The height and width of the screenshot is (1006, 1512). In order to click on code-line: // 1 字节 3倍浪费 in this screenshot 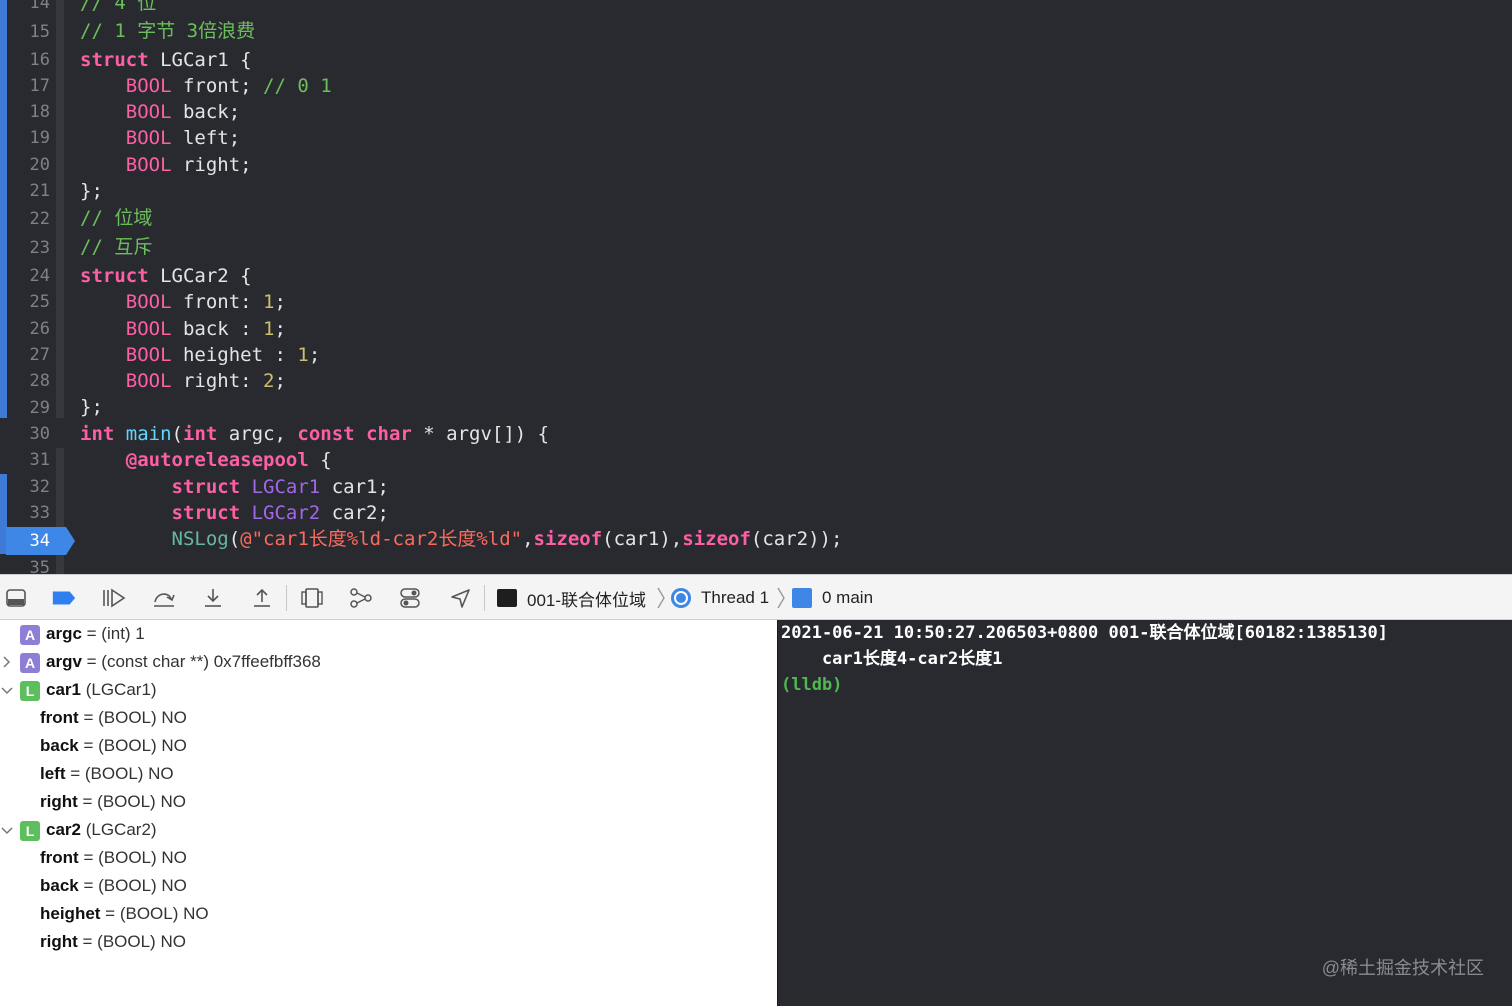, I will do `click(167, 31)`.